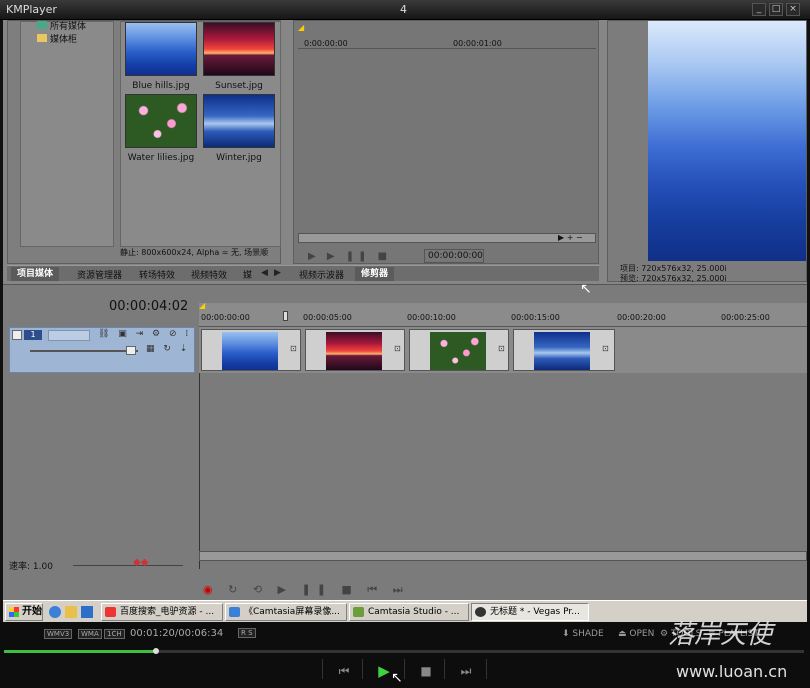  I want to click on next-icon: ⏭, so click(466, 671).